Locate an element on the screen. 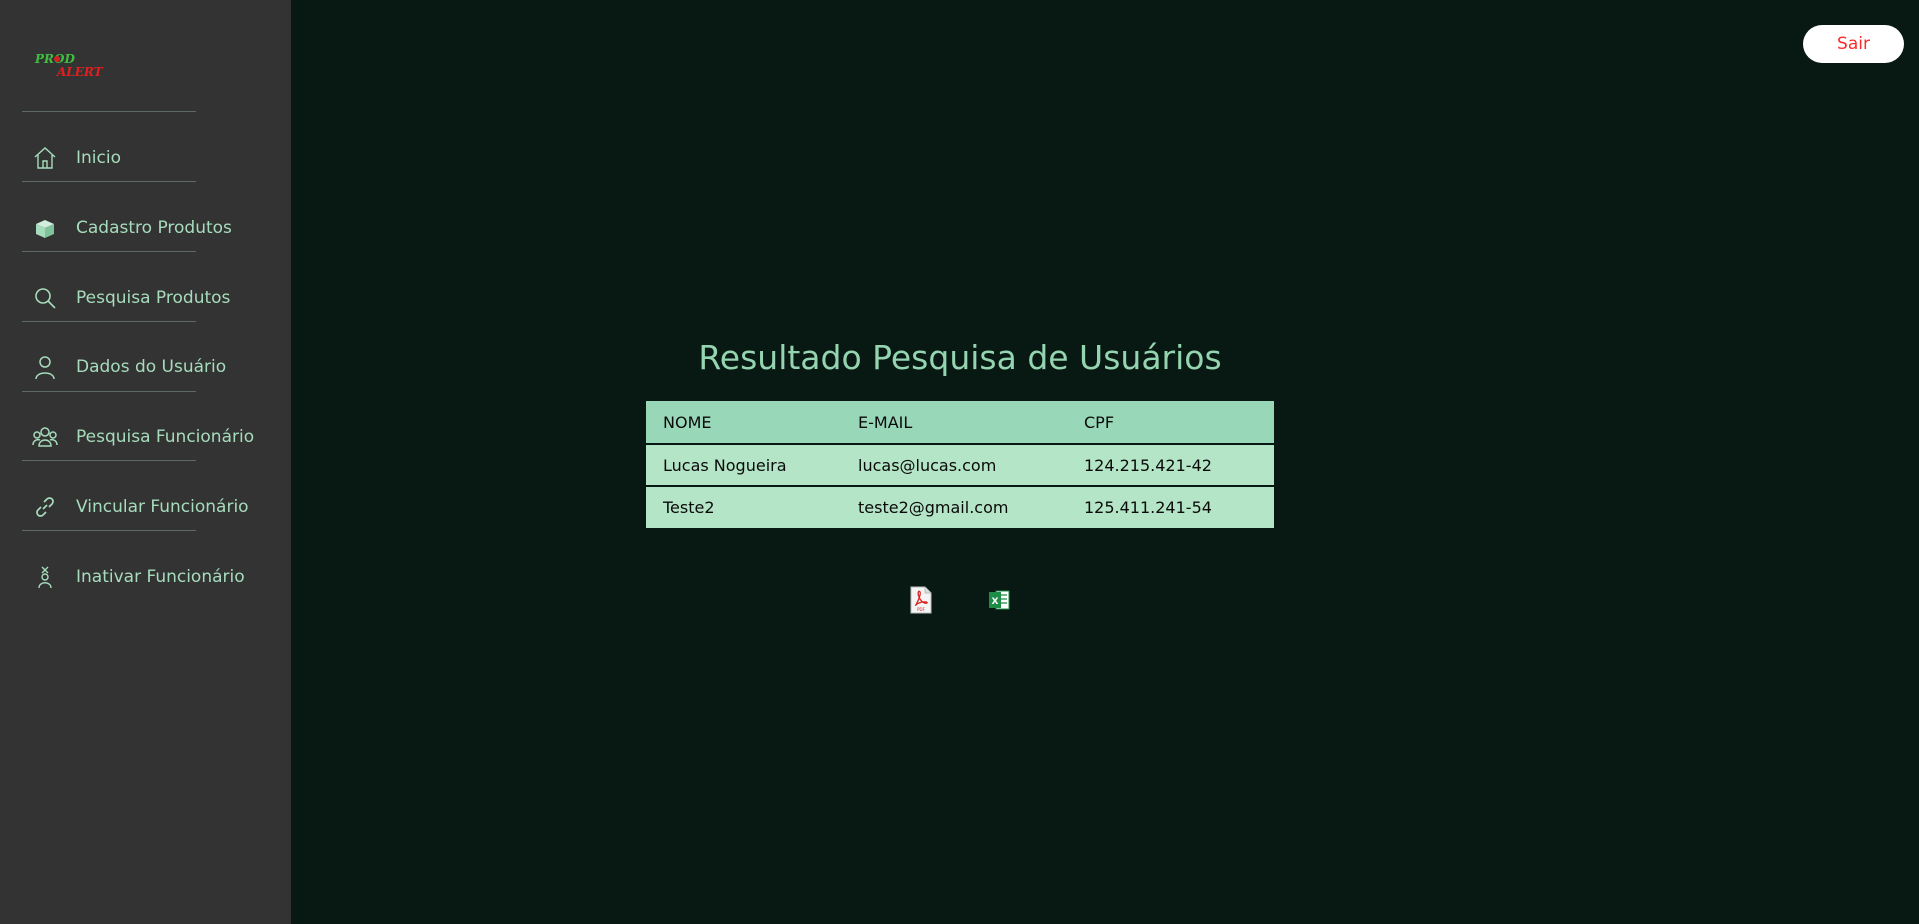  sidebar-item-cadastro-produtos: Cadastro Produtos is located at coordinates (147, 228).